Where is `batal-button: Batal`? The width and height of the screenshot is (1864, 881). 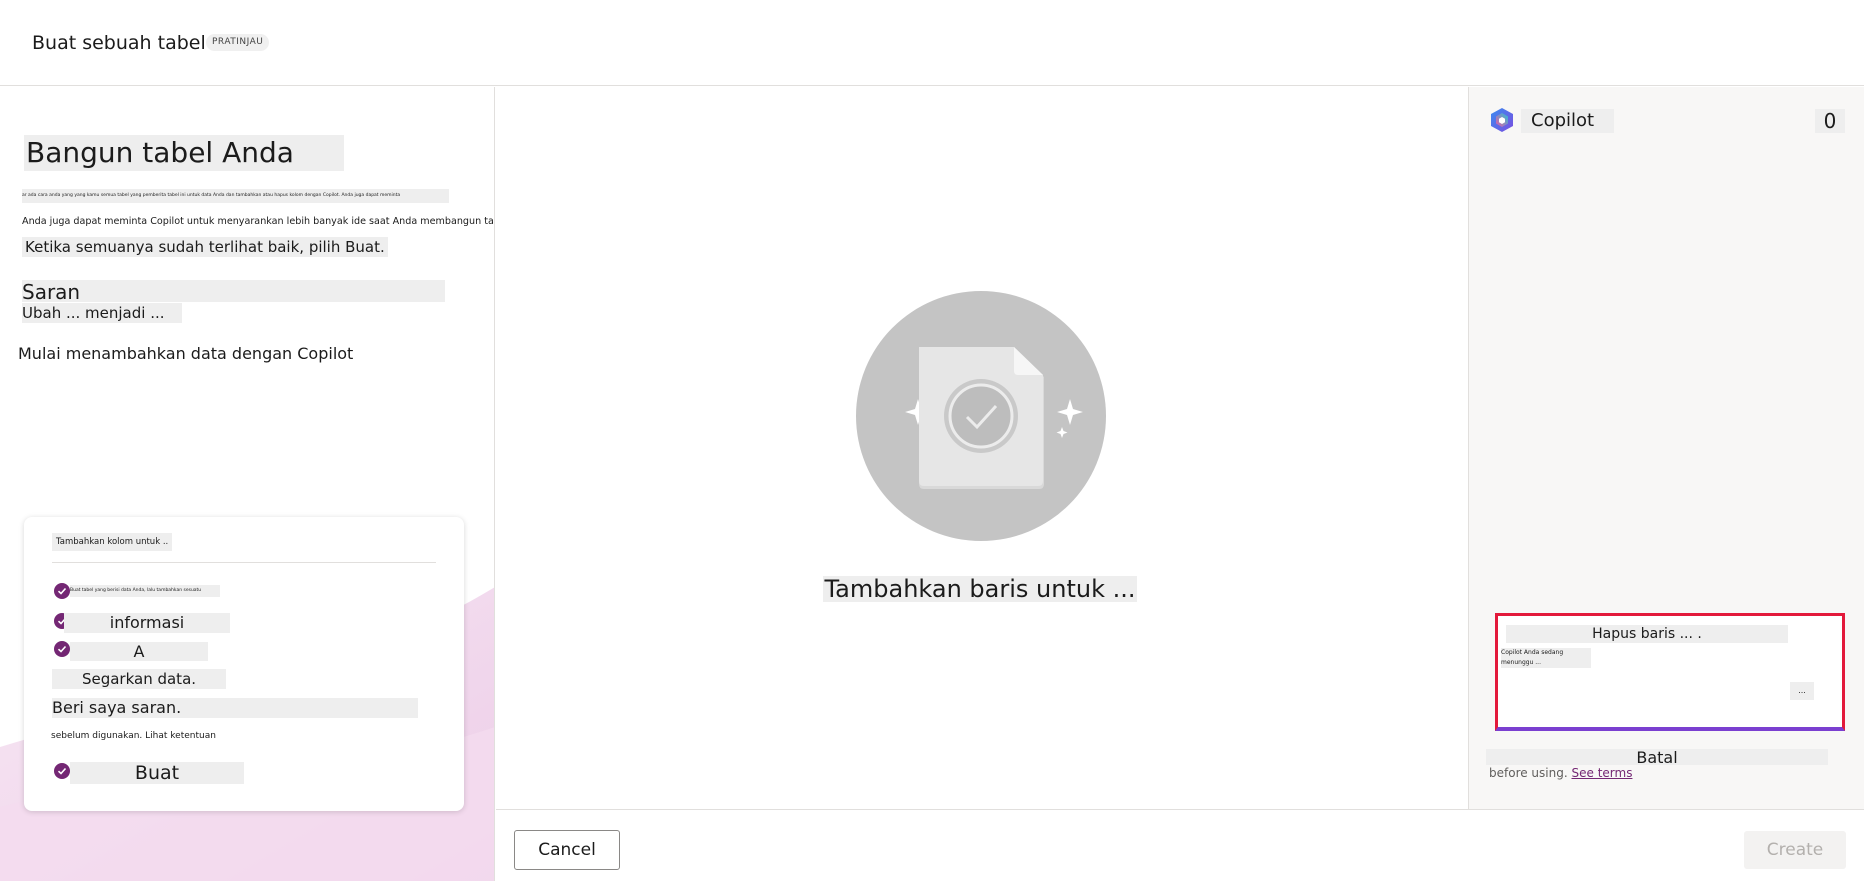 batal-button: Batal is located at coordinates (1657, 758).